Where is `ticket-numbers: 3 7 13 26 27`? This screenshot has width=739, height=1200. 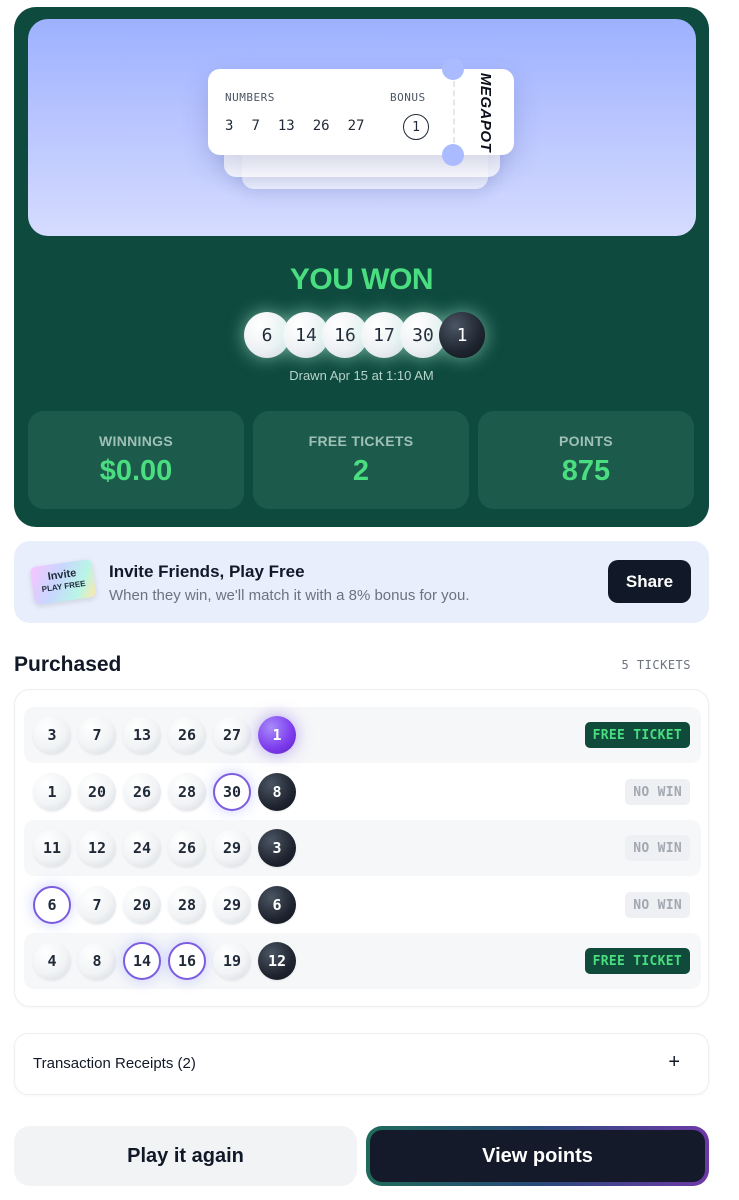
ticket-numbers: 3 7 13 26 27 is located at coordinates (303, 126).